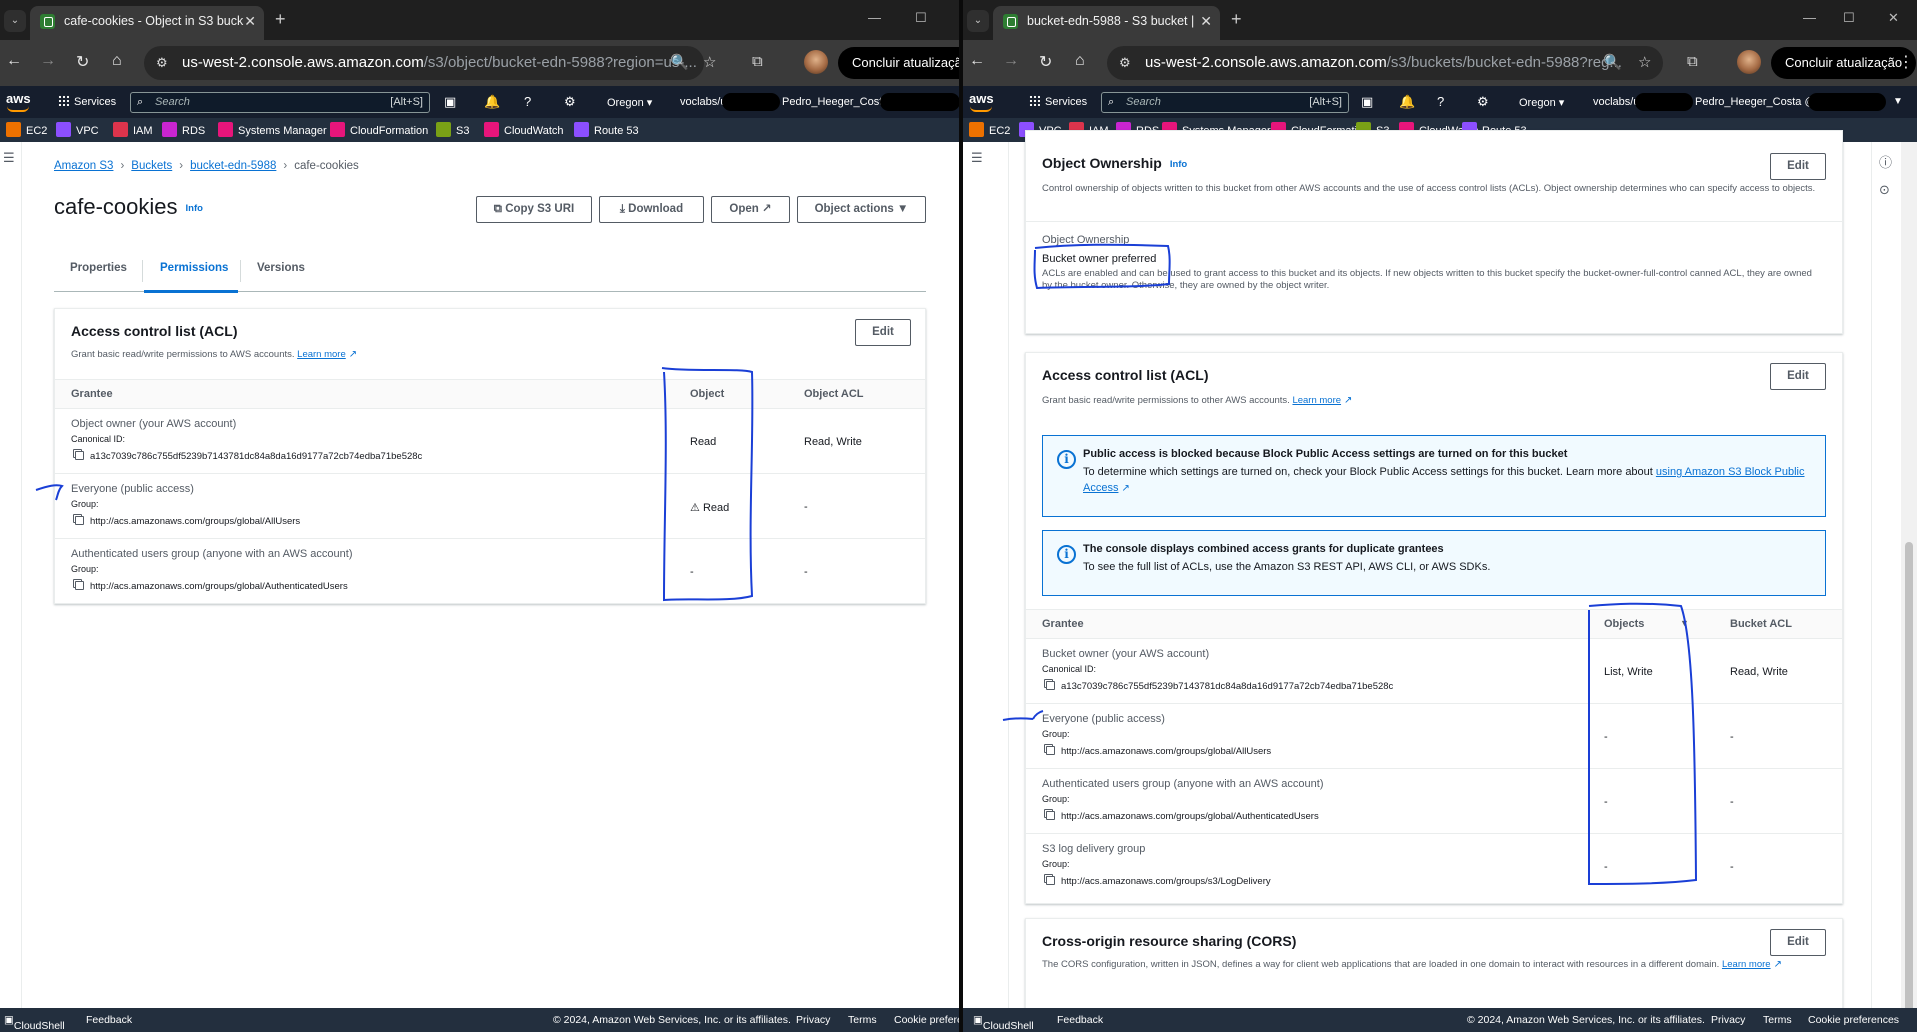  I want to click on favorite-iam: IAM, so click(133, 129).